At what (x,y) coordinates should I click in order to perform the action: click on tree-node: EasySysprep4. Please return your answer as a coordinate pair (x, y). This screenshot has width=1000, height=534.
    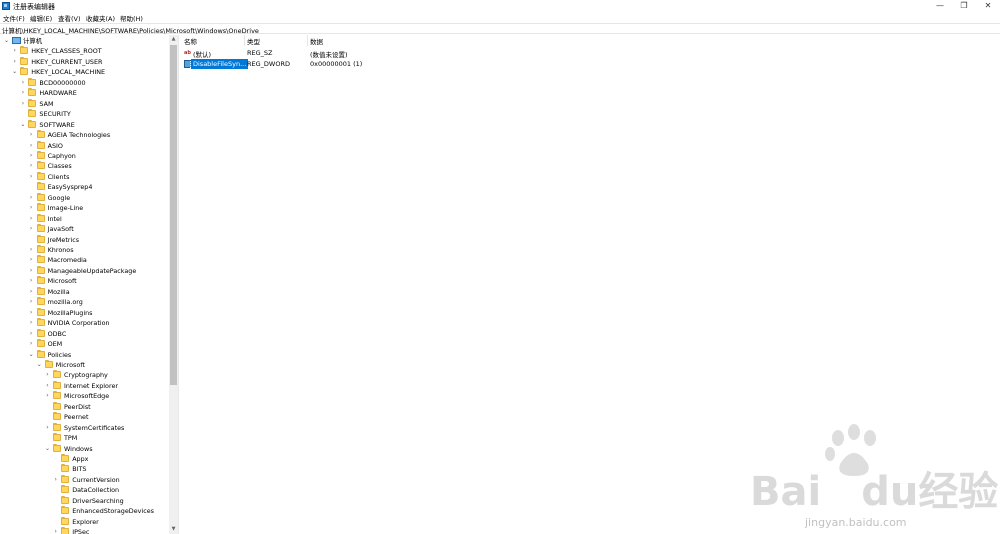
    Looking at the image, I should click on (84, 187).